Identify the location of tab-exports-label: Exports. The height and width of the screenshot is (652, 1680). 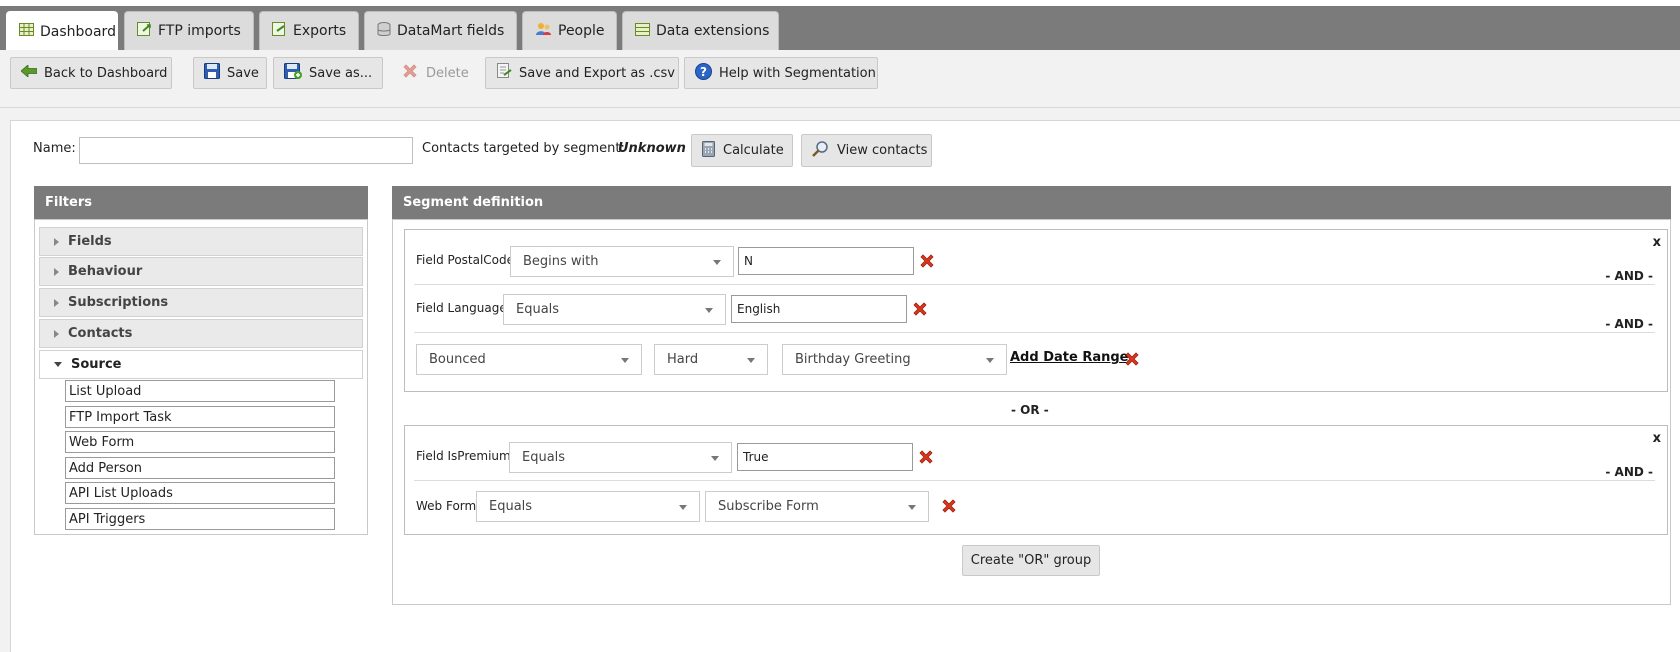
(320, 31).